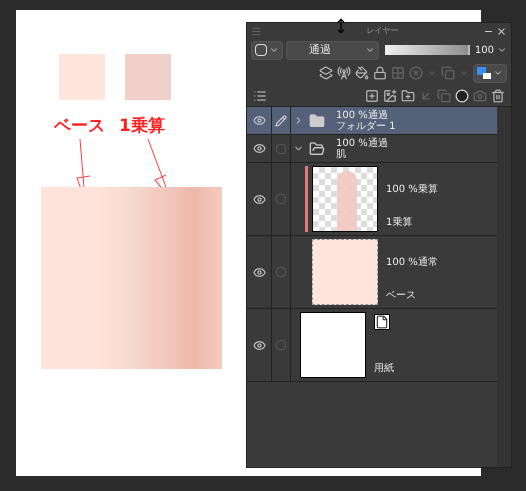  I want to click on clip-icon, so click(326, 73).